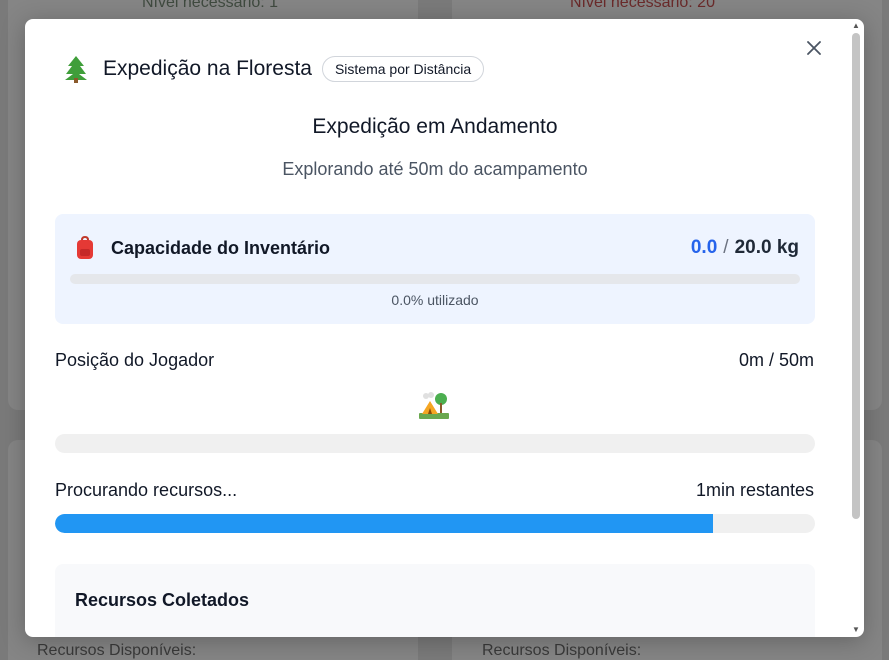 The width and height of the screenshot is (889, 660). Describe the element at coordinates (162, 600) in the screenshot. I see `collected-resources-title: Recursos Coletados` at that location.